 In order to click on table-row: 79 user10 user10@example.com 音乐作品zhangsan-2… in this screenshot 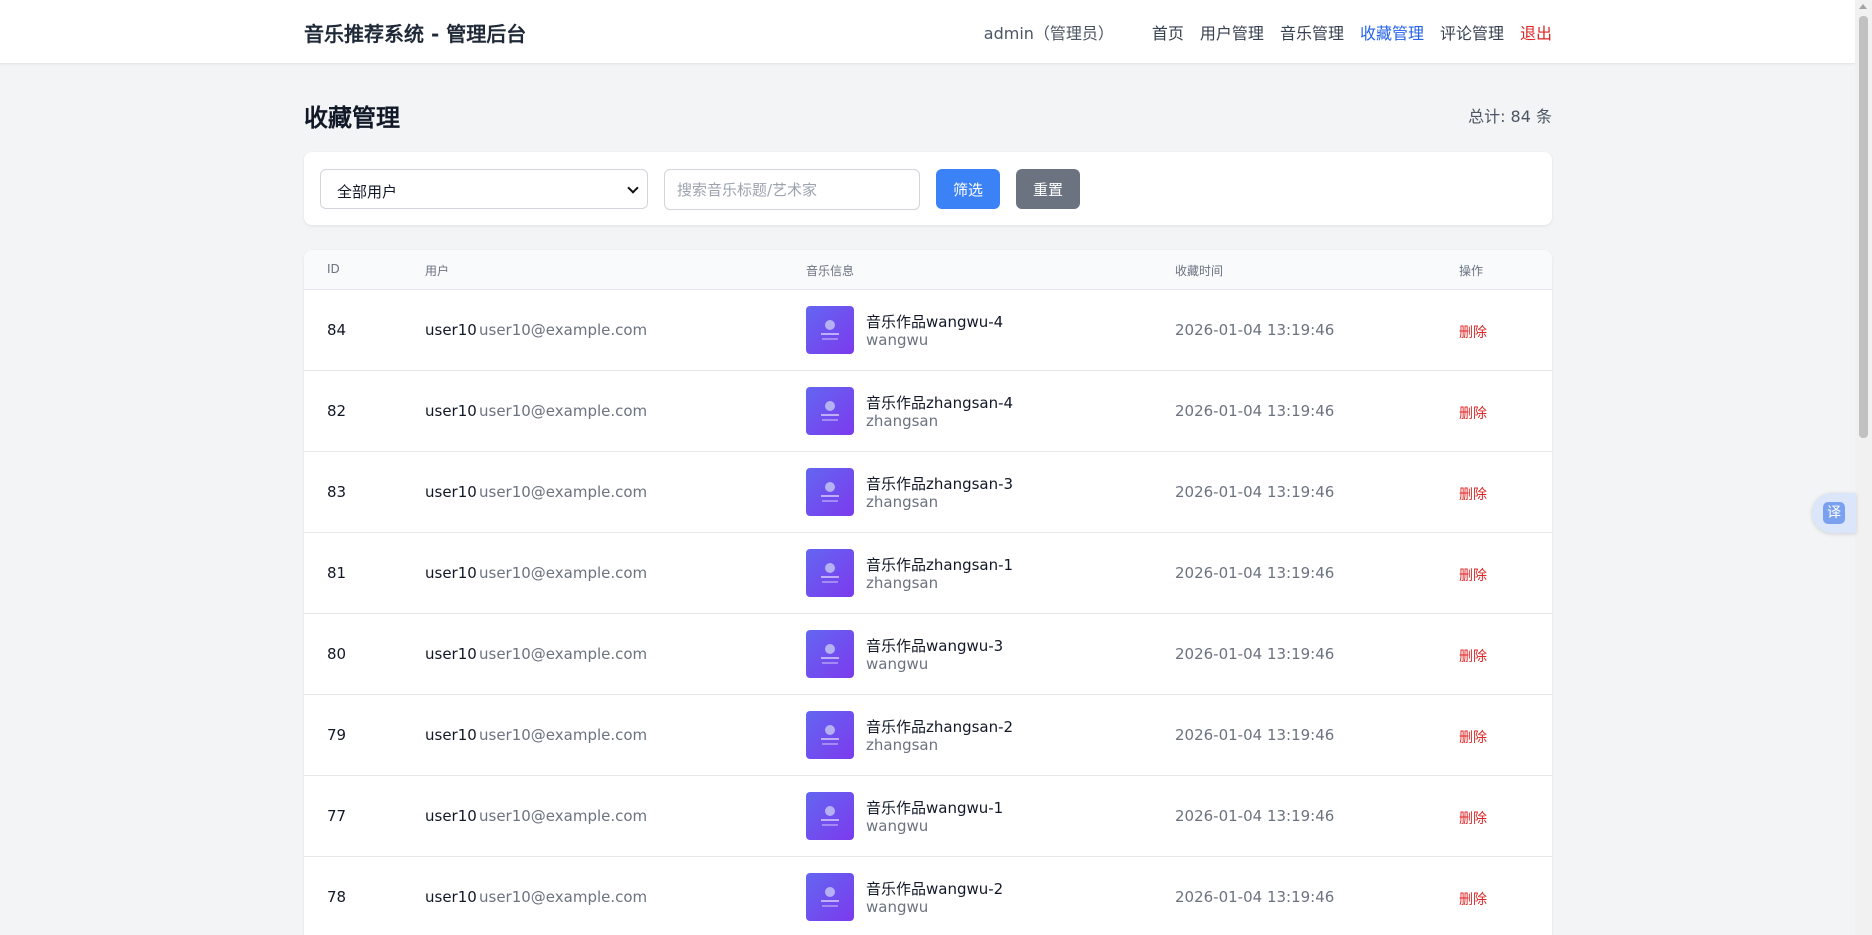, I will do `click(928, 734)`.